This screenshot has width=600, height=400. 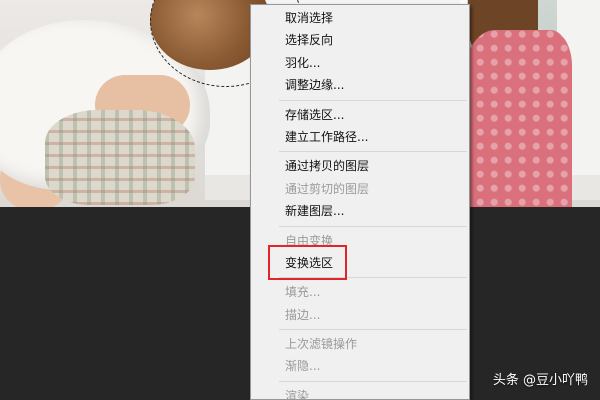 What do you see at coordinates (517, 118) in the screenshot?
I see `photo-second-child-dress` at bounding box center [517, 118].